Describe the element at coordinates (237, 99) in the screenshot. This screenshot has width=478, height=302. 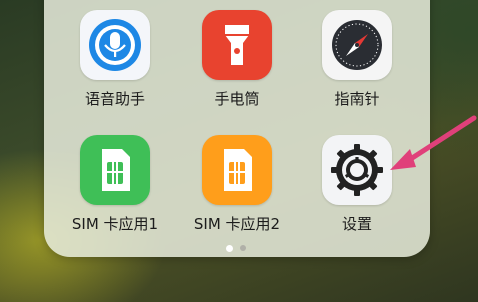
I see `app-label: 手电筒` at that location.